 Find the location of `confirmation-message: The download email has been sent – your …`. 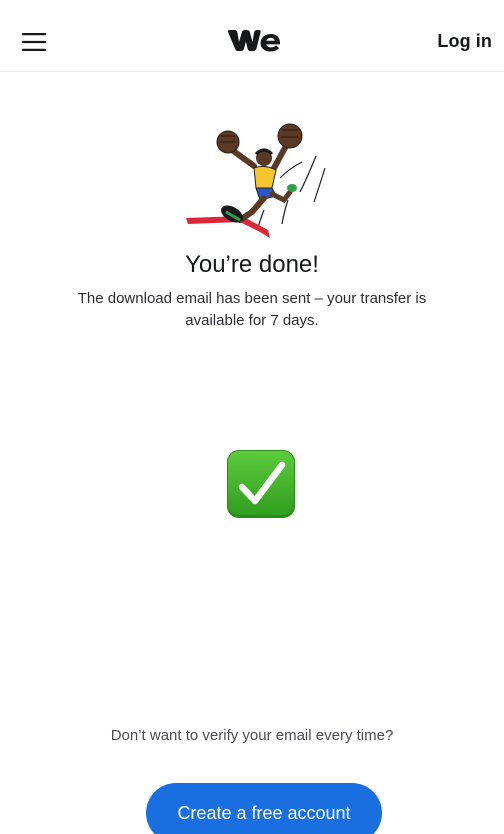

confirmation-message: The download email has been sent – your … is located at coordinates (252, 309).